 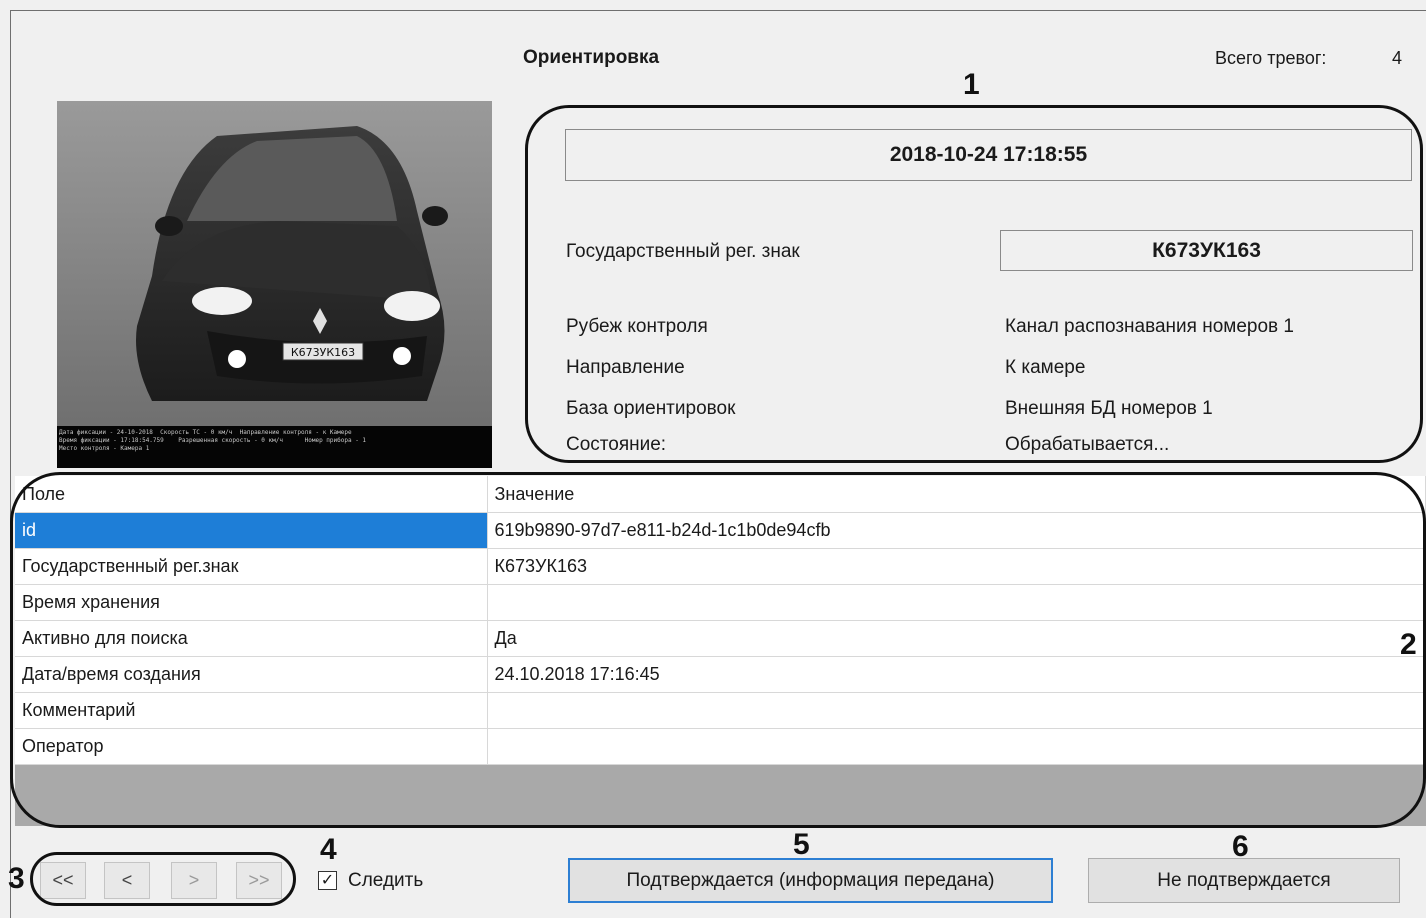 What do you see at coordinates (328, 849) in the screenshot?
I see `callout-number: 4` at bounding box center [328, 849].